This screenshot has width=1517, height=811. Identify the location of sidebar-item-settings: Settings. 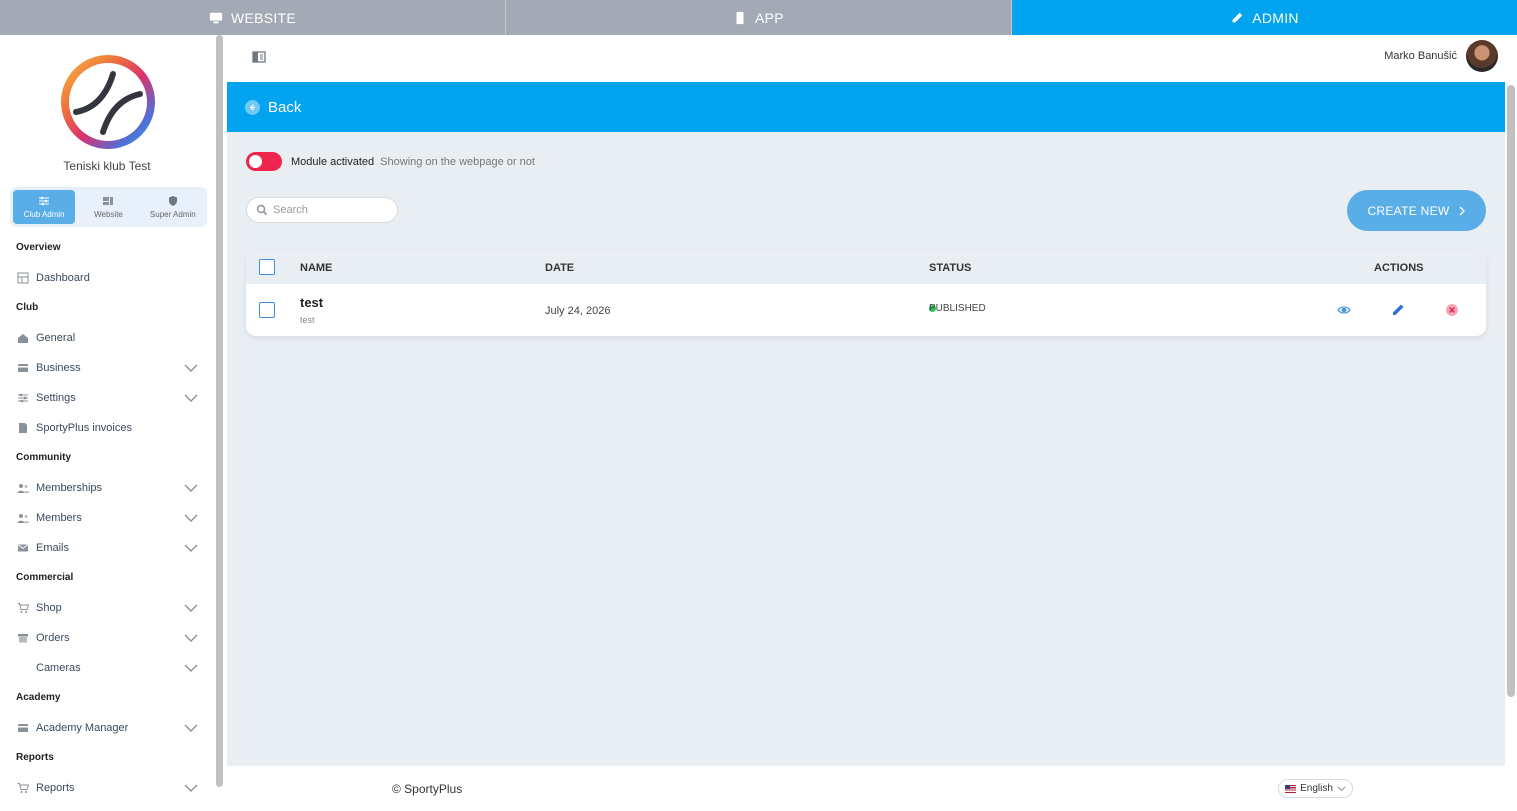
(107, 398).